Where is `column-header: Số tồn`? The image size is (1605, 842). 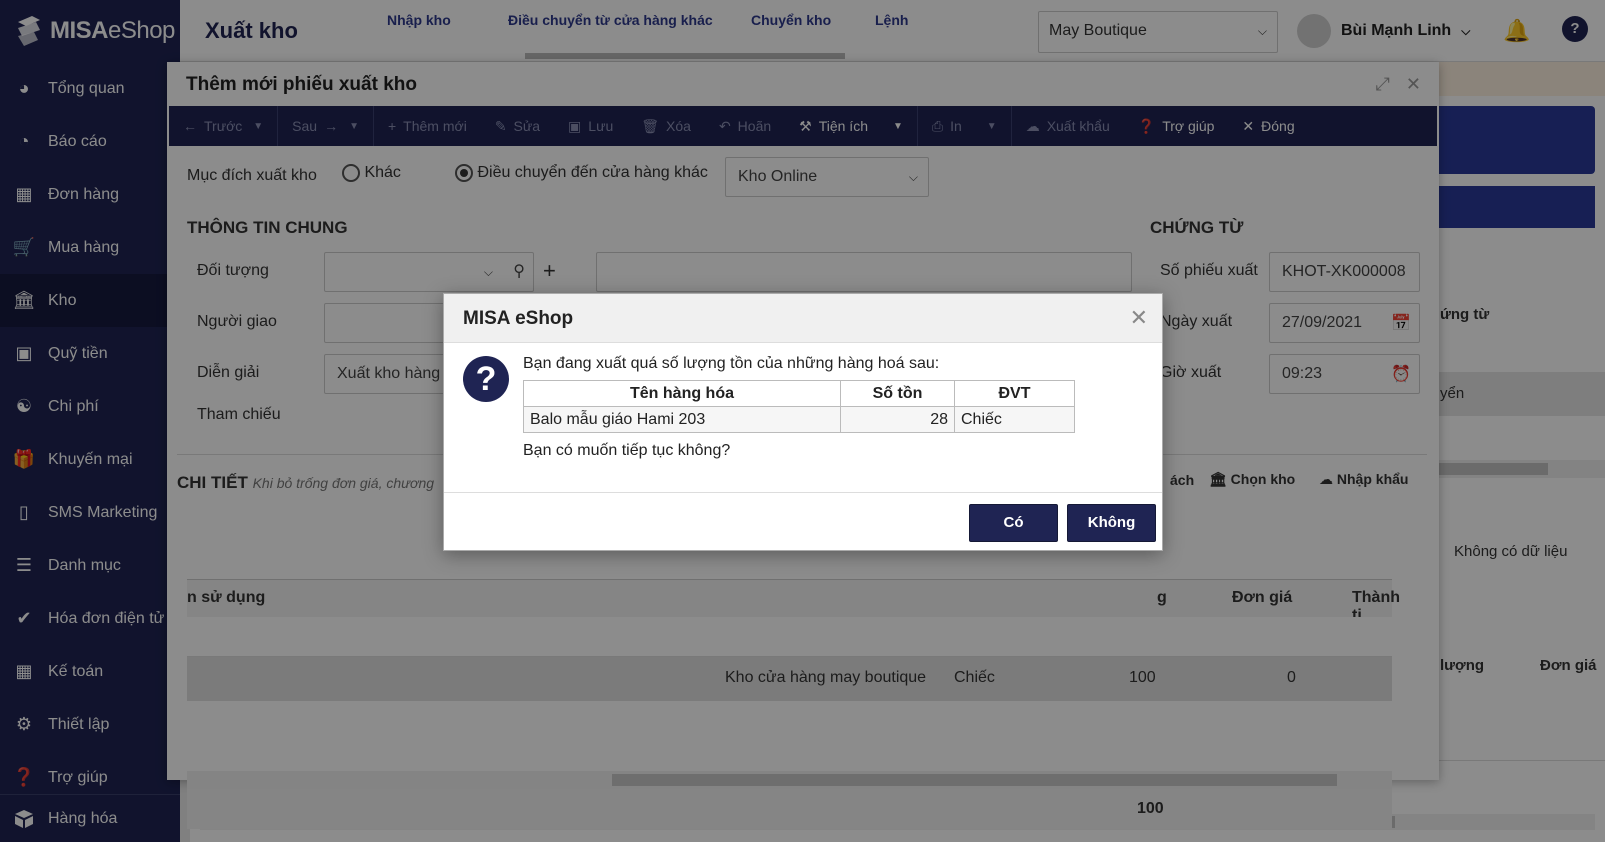
column-header: Số tồn is located at coordinates (897, 393).